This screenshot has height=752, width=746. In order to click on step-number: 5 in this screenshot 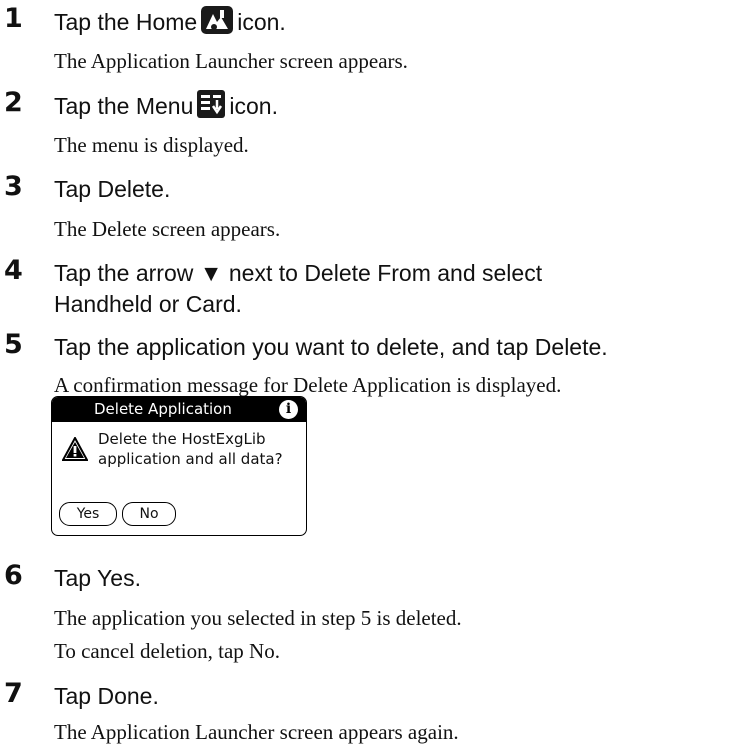, I will do `click(13, 344)`.